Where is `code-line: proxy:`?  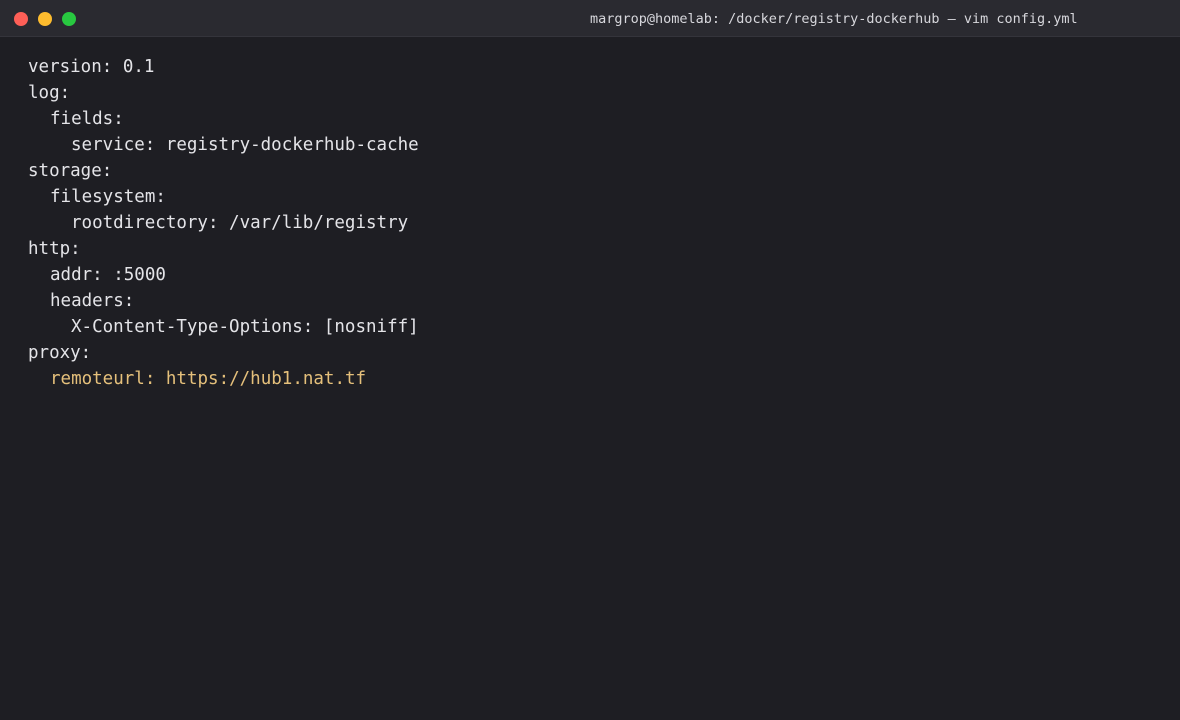
code-line: proxy: is located at coordinates (594, 353).